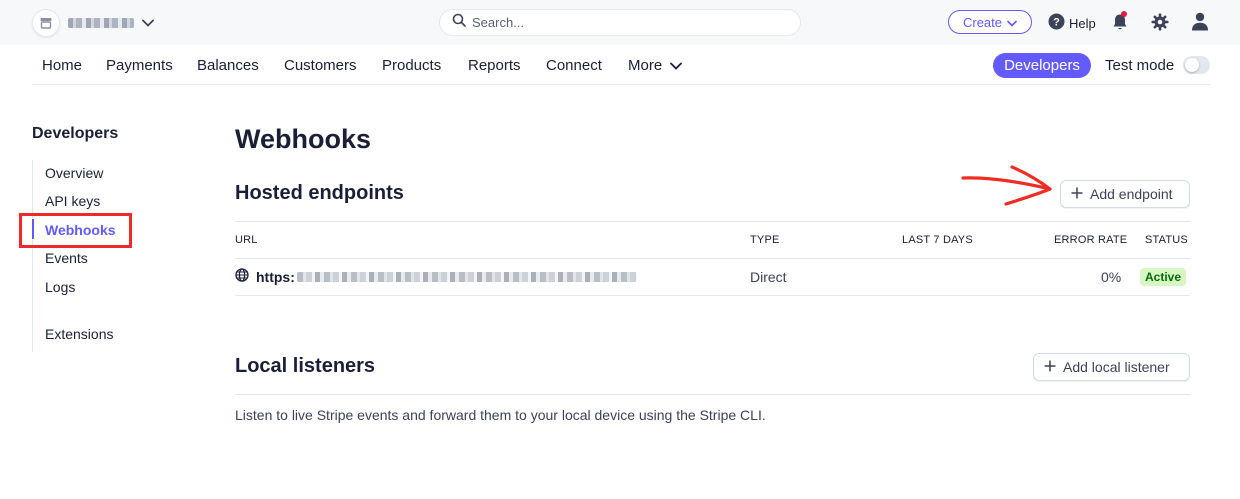  I want to click on search-input, so click(622, 22).